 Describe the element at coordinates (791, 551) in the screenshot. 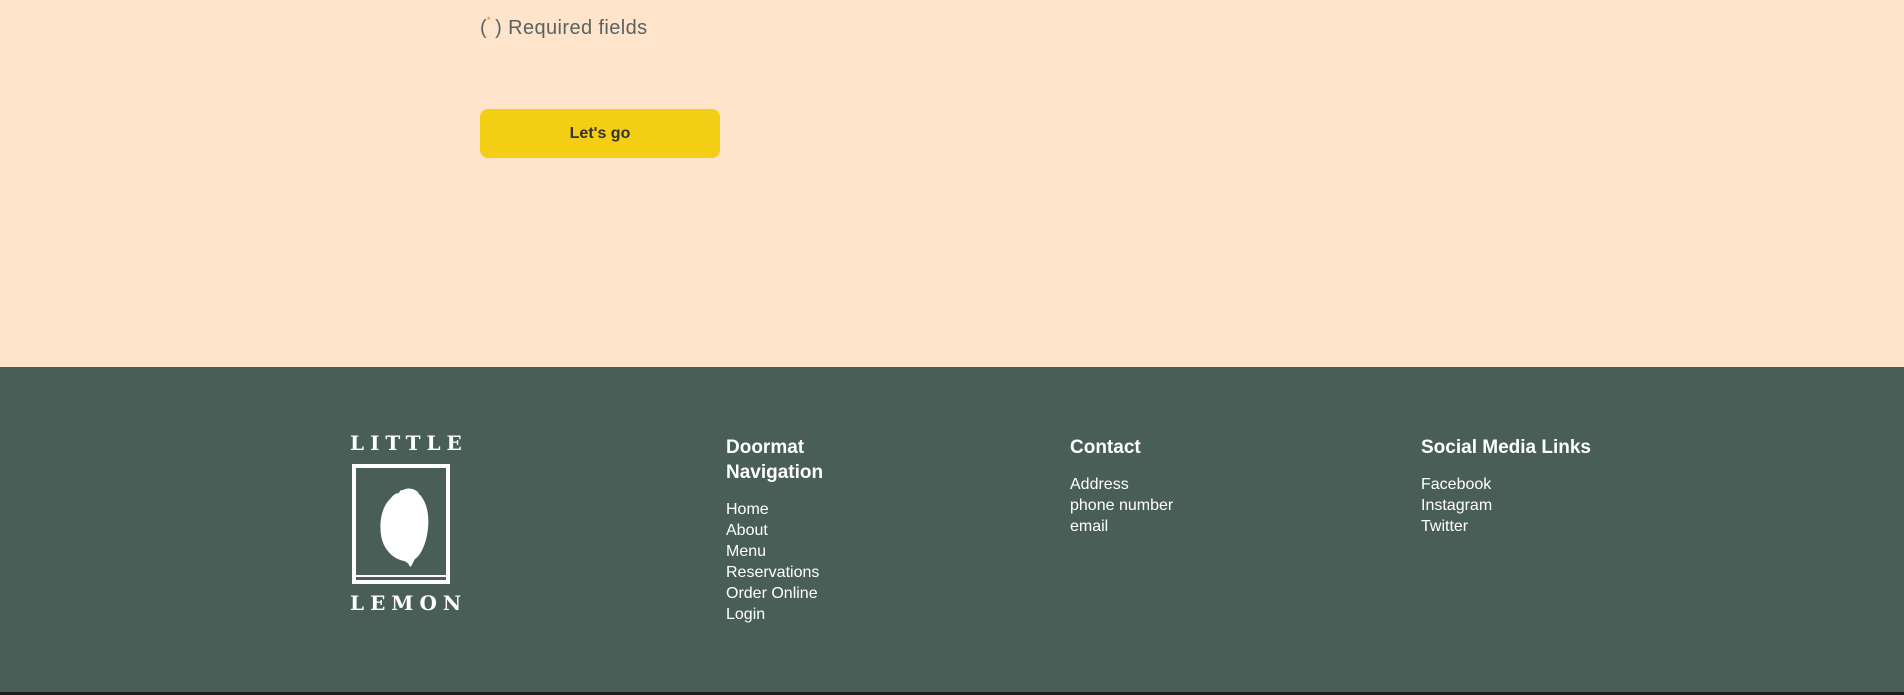

I see `footer-nav-item-menu: Menu` at that location.